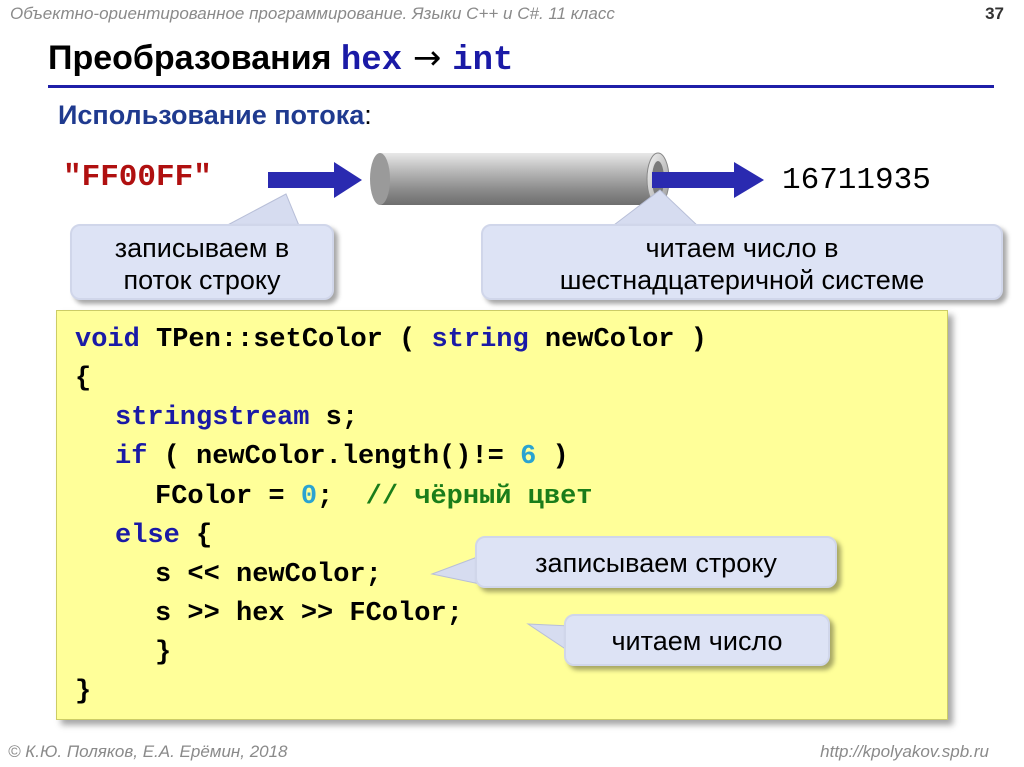 The width and height of the screenshot is (1024, 767). I want to click on footer-url: http://kpolyakov.spb.ru, so click(904, 752).